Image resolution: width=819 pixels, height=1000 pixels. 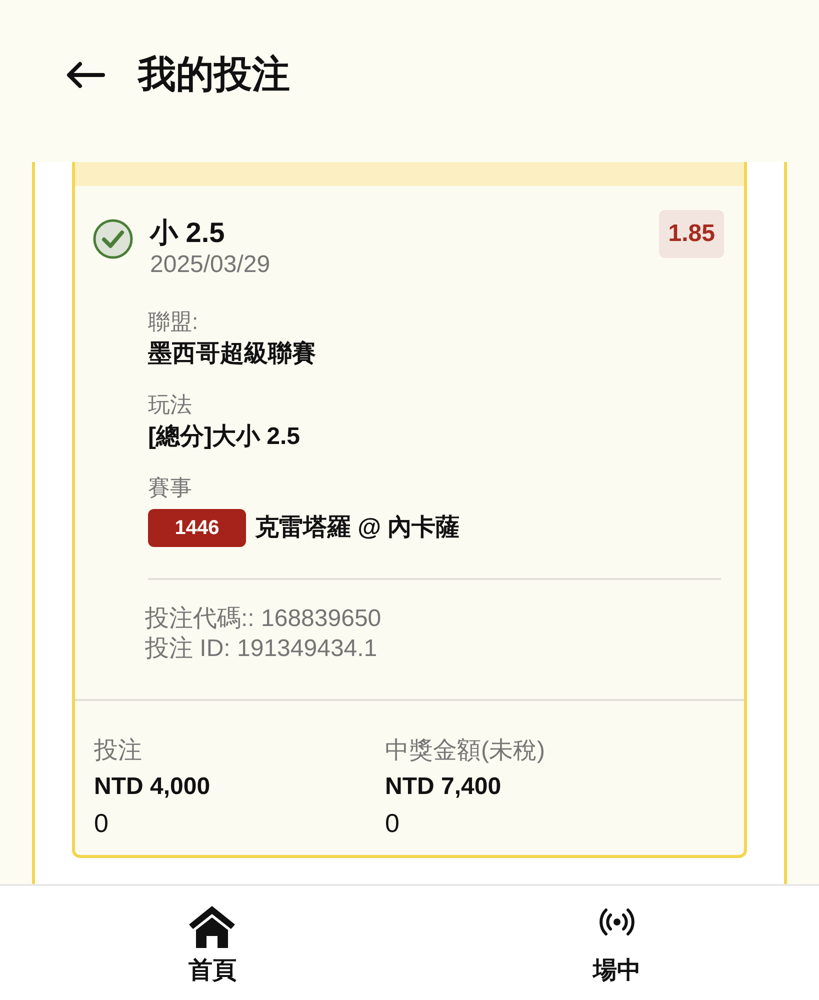 I want to click on page-title: 我的投注, so click(x=214, y=75).